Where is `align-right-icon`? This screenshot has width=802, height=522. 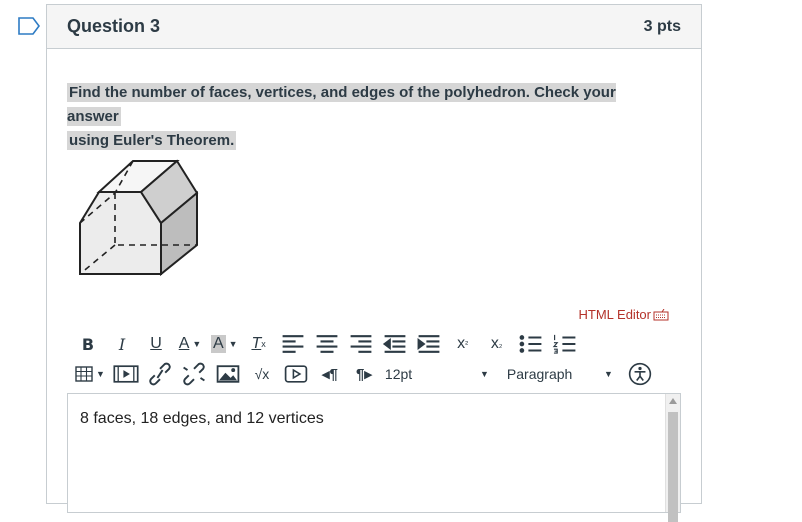
align-right-icon is located at coordinates (361, 344).